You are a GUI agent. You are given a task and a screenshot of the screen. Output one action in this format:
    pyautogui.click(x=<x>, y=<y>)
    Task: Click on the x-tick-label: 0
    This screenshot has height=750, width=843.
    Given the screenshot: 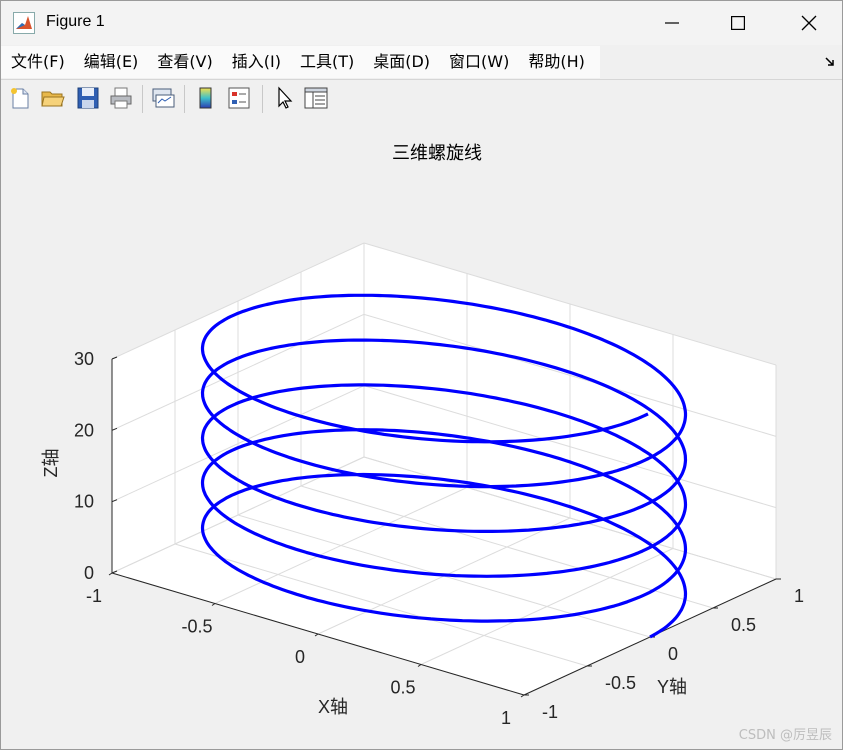 What is the action you would take?
    pyautogui.click(x=300, y=657)
    